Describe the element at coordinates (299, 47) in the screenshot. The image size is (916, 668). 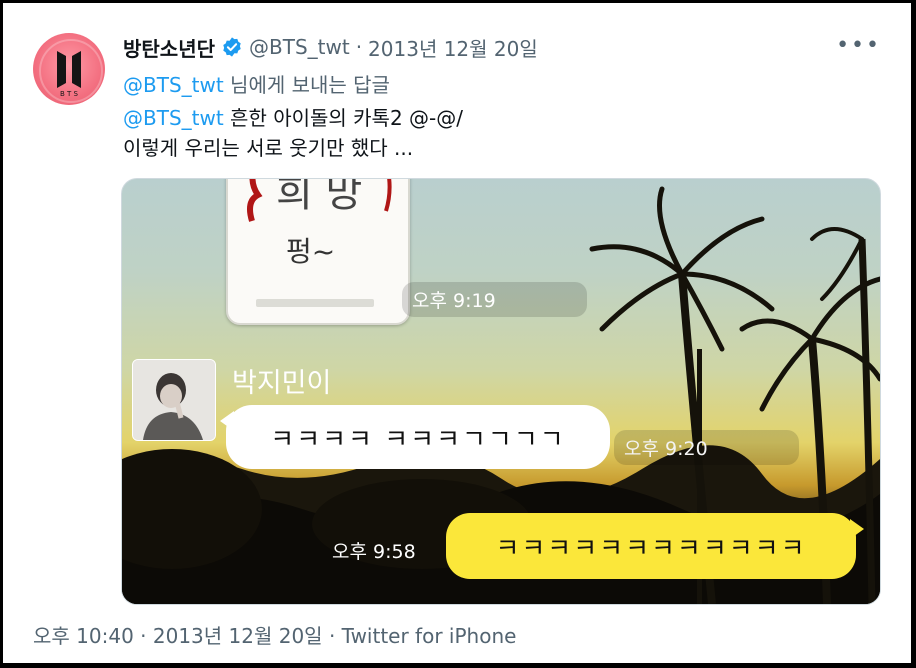
I see `handle: @BTS_twt` at that location.